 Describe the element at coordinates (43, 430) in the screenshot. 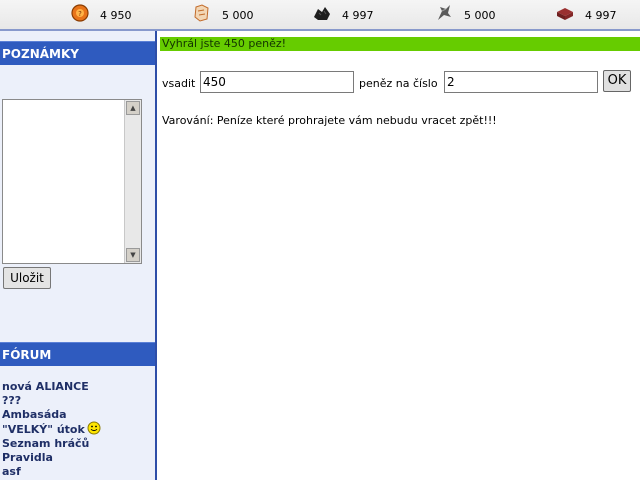

I see `forum-link-velky-utok-label: "VELKÝ" útok` at that location.